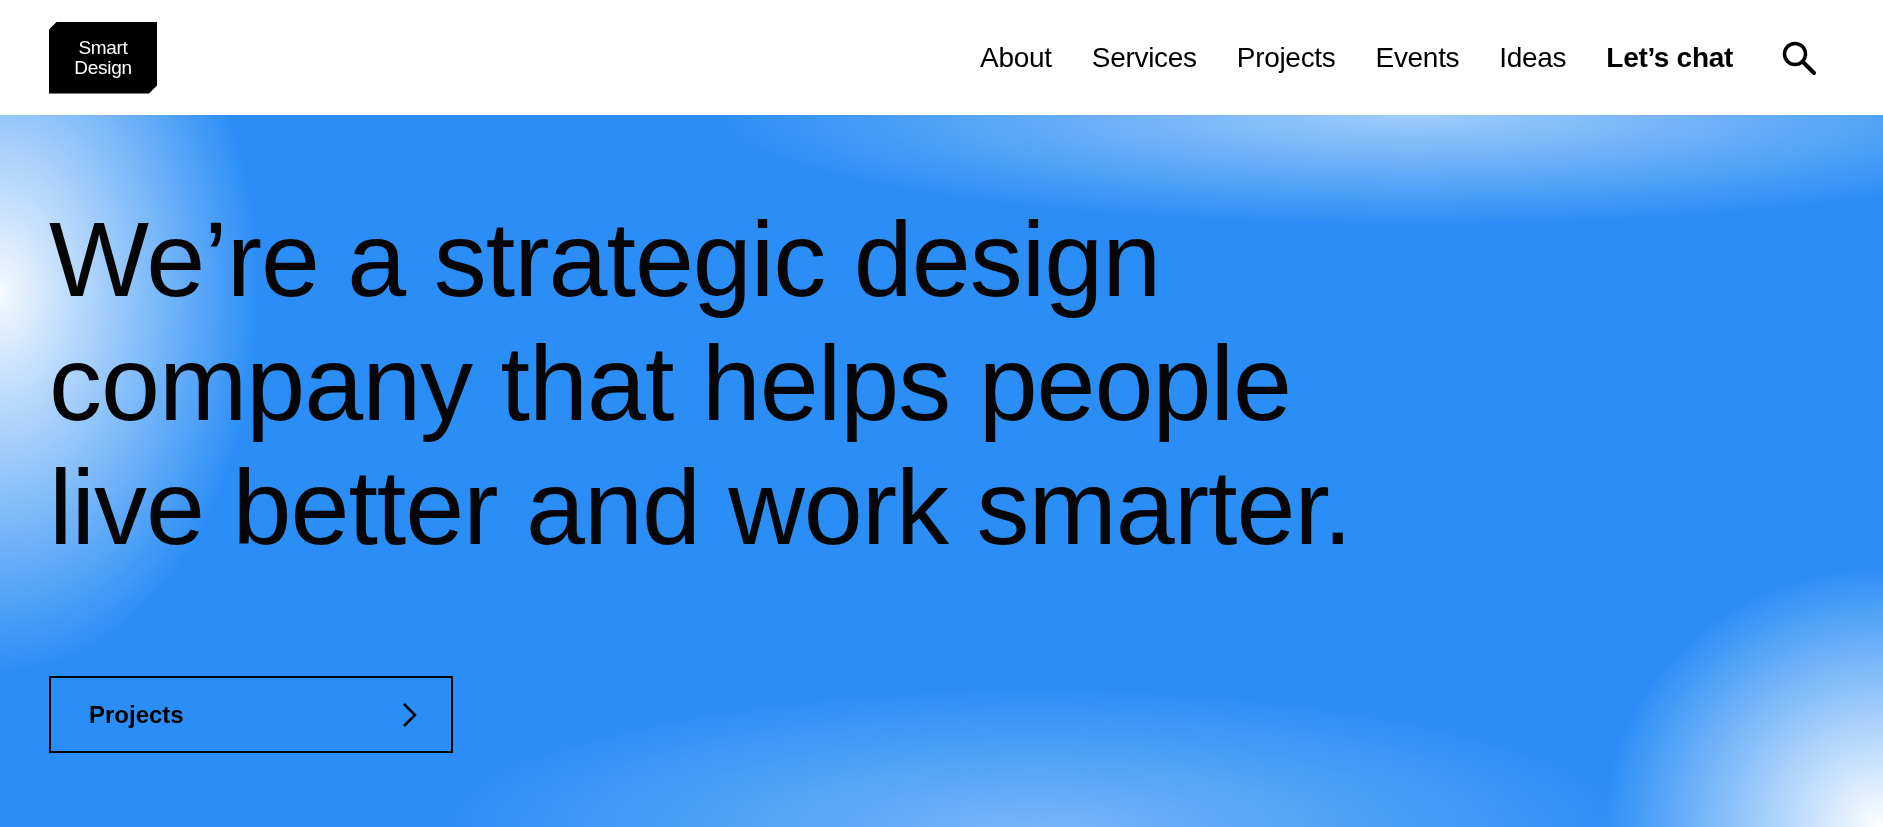 The image size is (1883, 827). What do you see at coordinates (1669, 57) in the screenshot?
I see `chat-link: Let’s chat` at bounding box center [1669, 57].